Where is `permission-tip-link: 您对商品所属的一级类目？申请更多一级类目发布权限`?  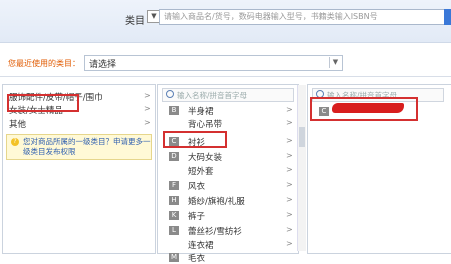
permission-tip-link: 您对商品所属的一级类目？申请更多一级类目发布权限 is located at coordinates (87, 147).